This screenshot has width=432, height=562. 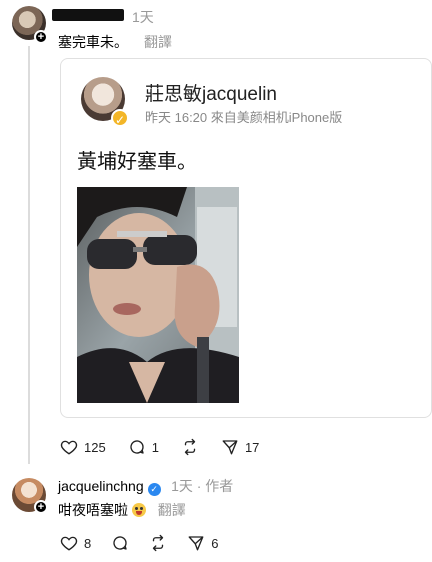 I want to click on share-button: 6, so click(x=202, y=543).